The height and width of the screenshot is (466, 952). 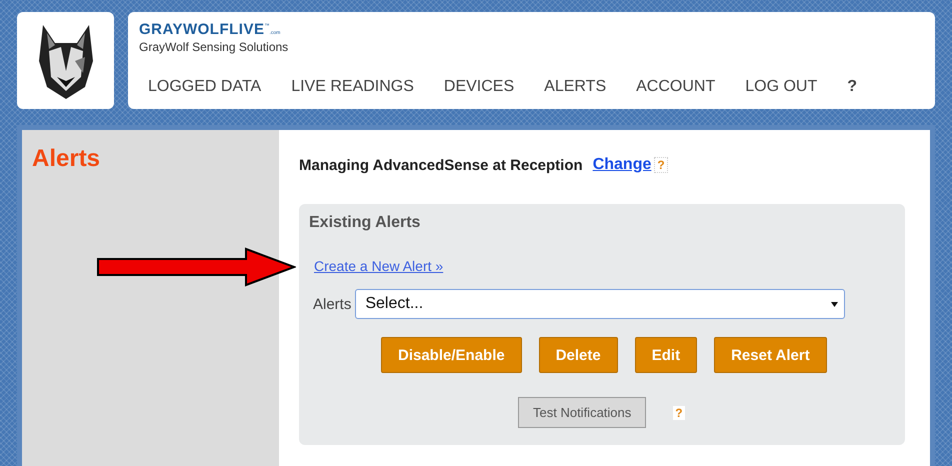 I want to click on nav-link: ACCOUNT, so click(x=676, y=87).